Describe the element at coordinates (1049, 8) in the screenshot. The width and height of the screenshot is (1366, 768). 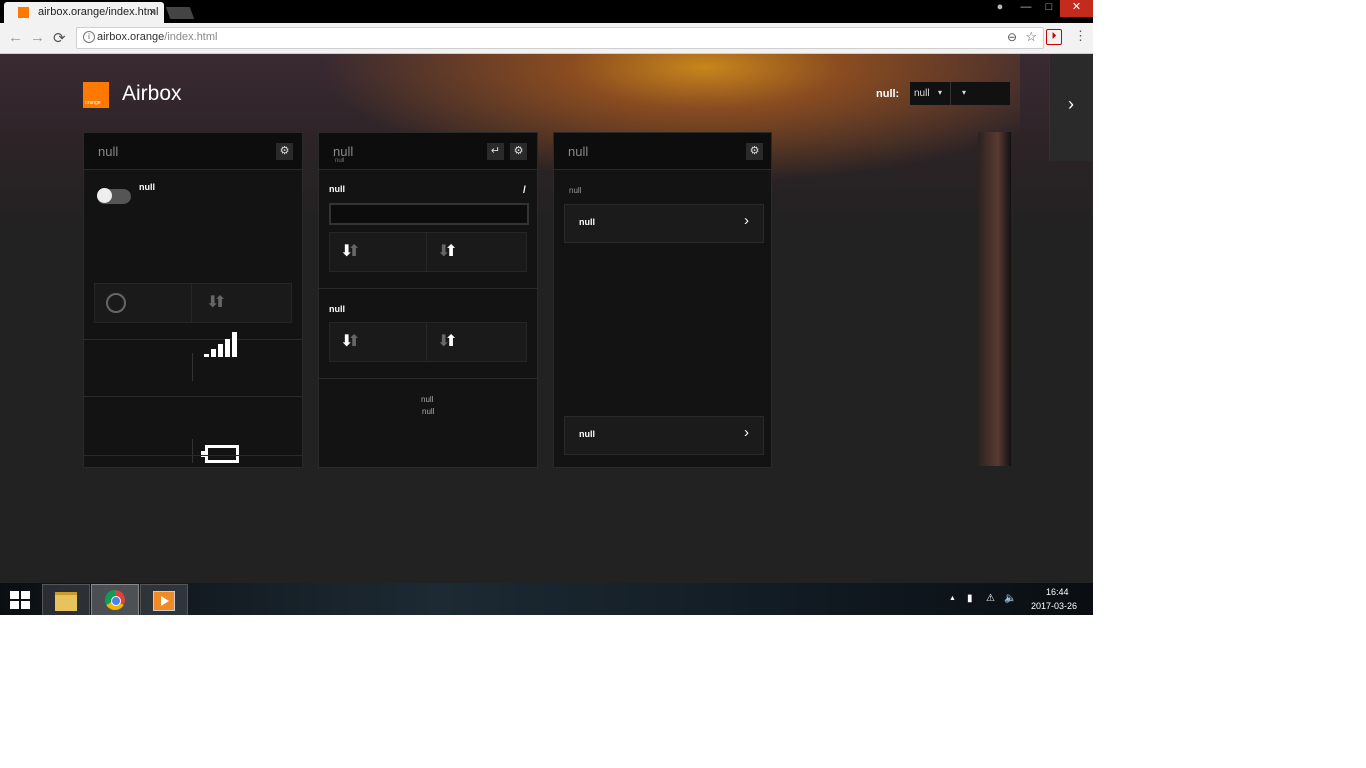
I see `maximize-button: □` at that location.